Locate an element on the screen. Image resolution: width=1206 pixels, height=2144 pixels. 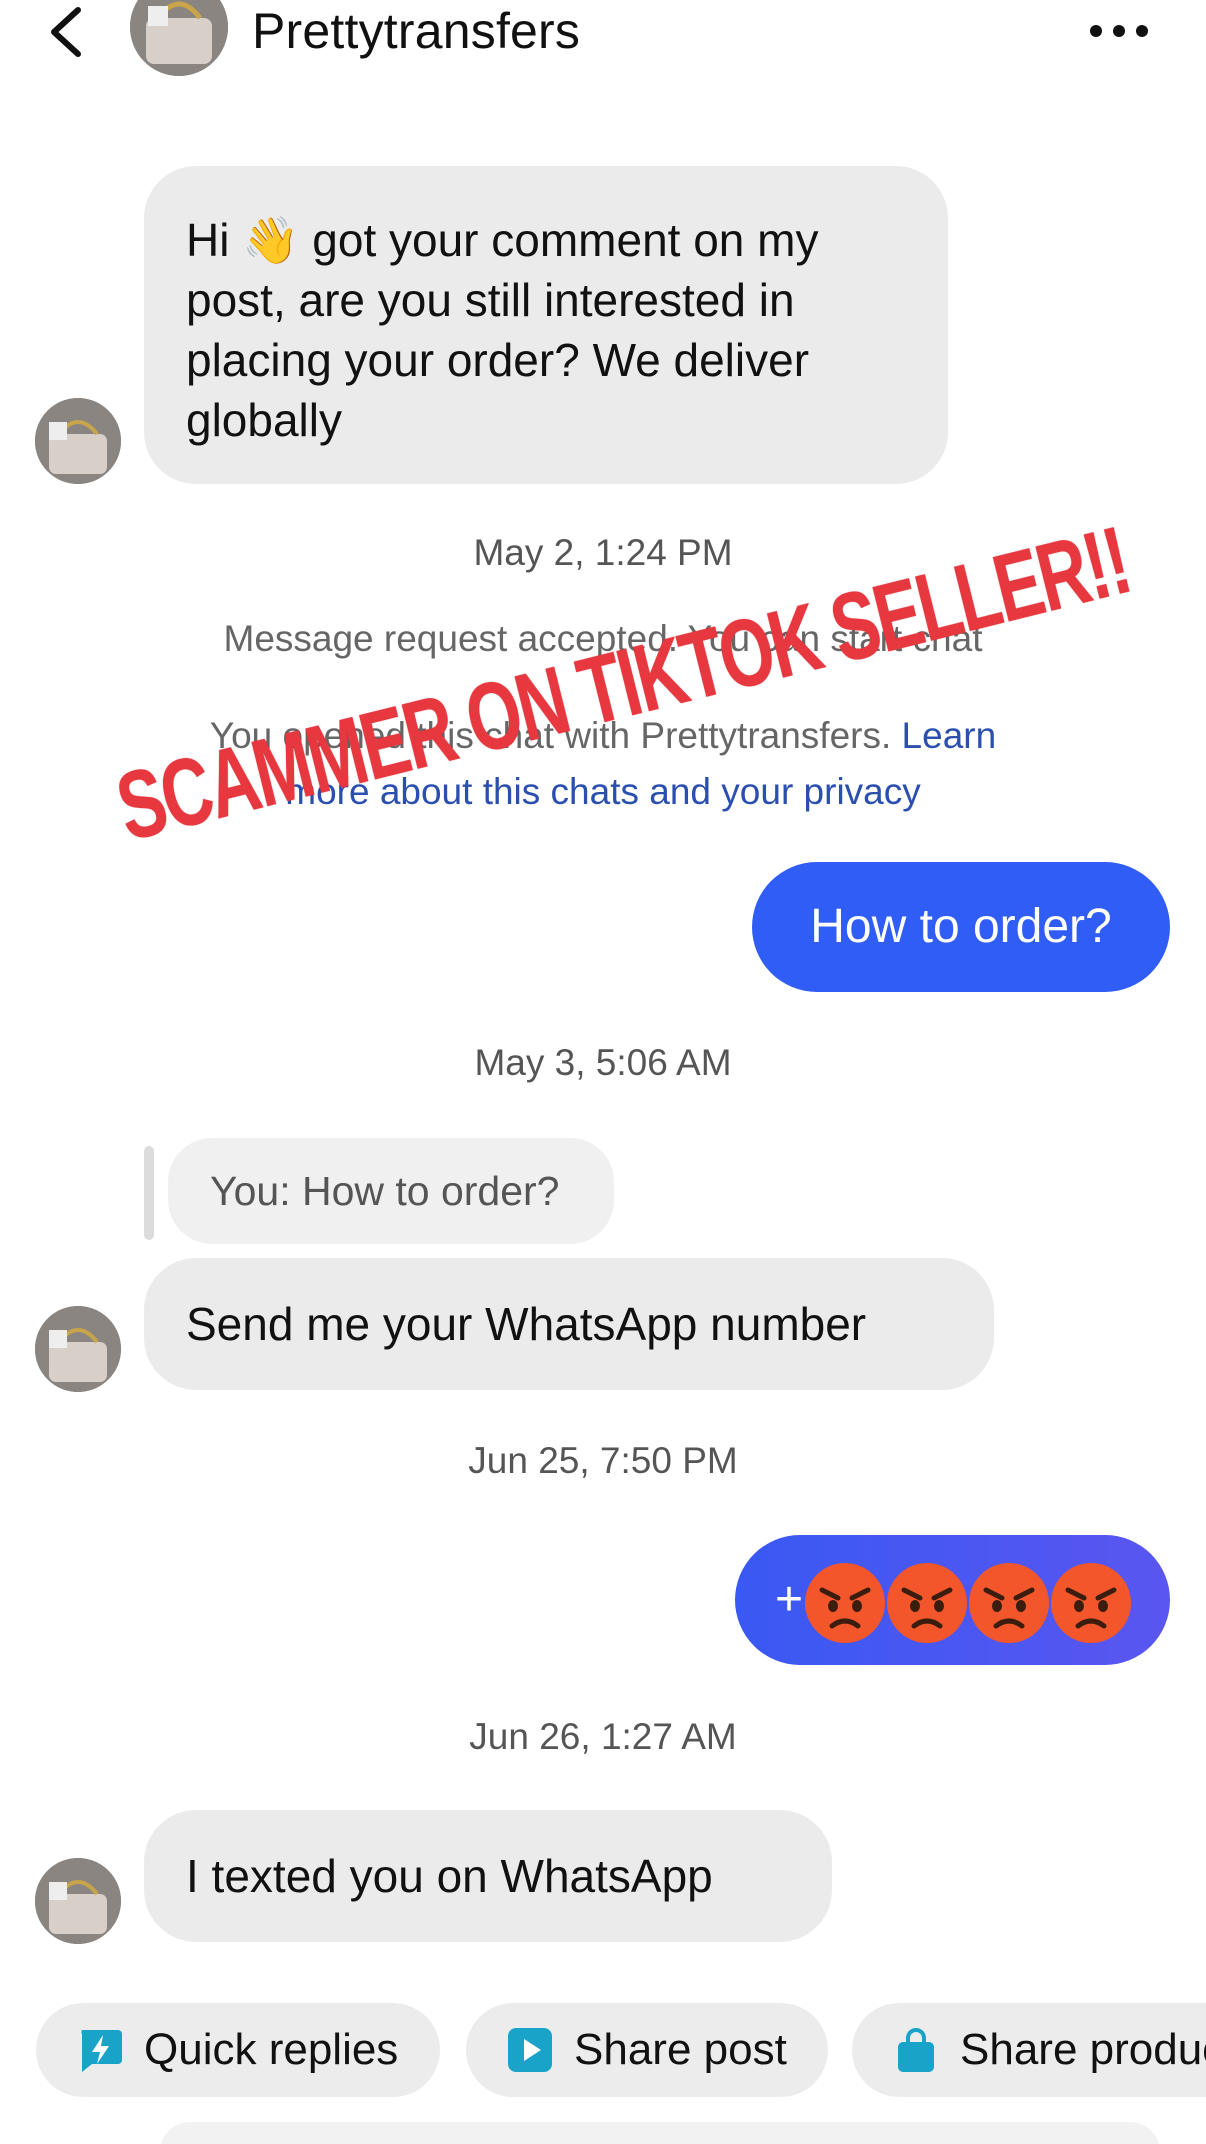
share-post-label: Share post is located at coordinates (680, 2049).